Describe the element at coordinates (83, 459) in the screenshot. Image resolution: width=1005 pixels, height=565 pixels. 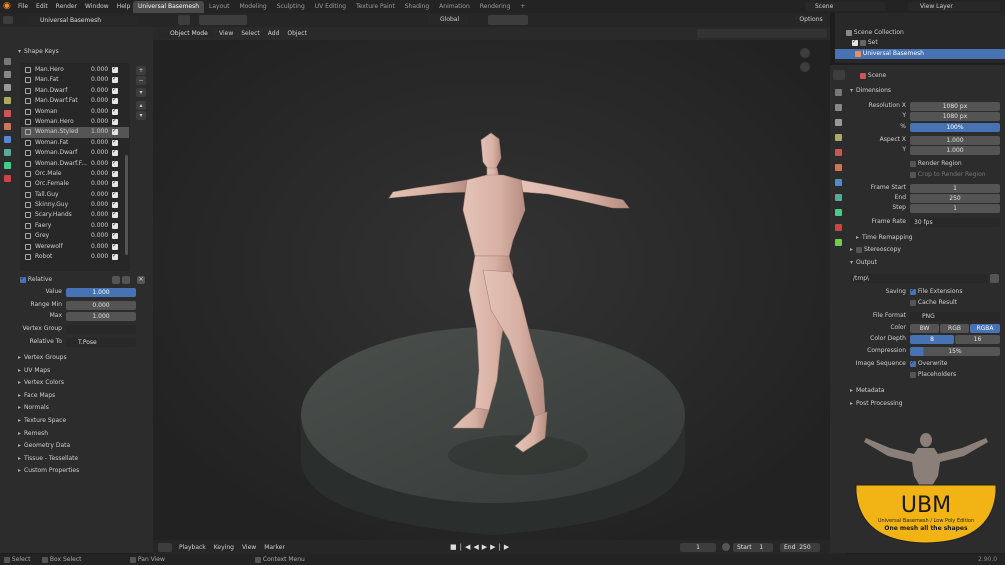
I see `left-panel-header: ▸ Tissue - Tessellate` at that location.